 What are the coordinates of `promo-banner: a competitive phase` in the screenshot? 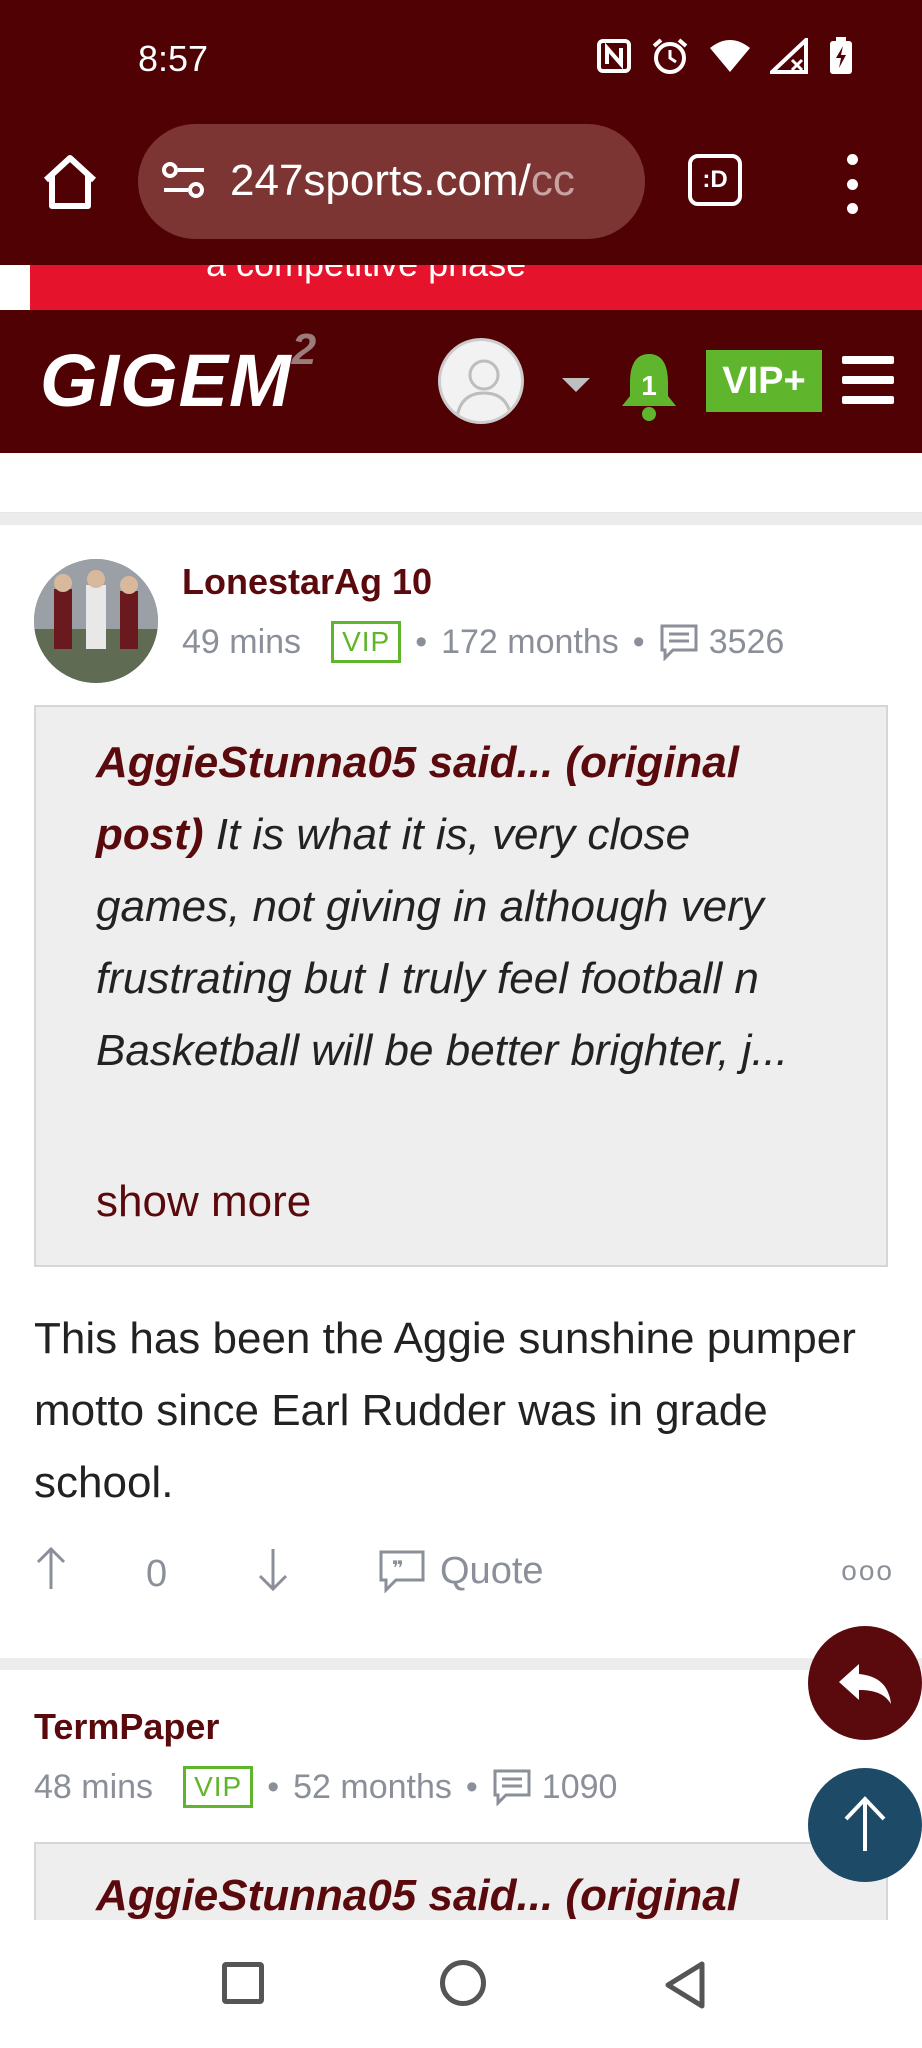 It's located at (461, 287).